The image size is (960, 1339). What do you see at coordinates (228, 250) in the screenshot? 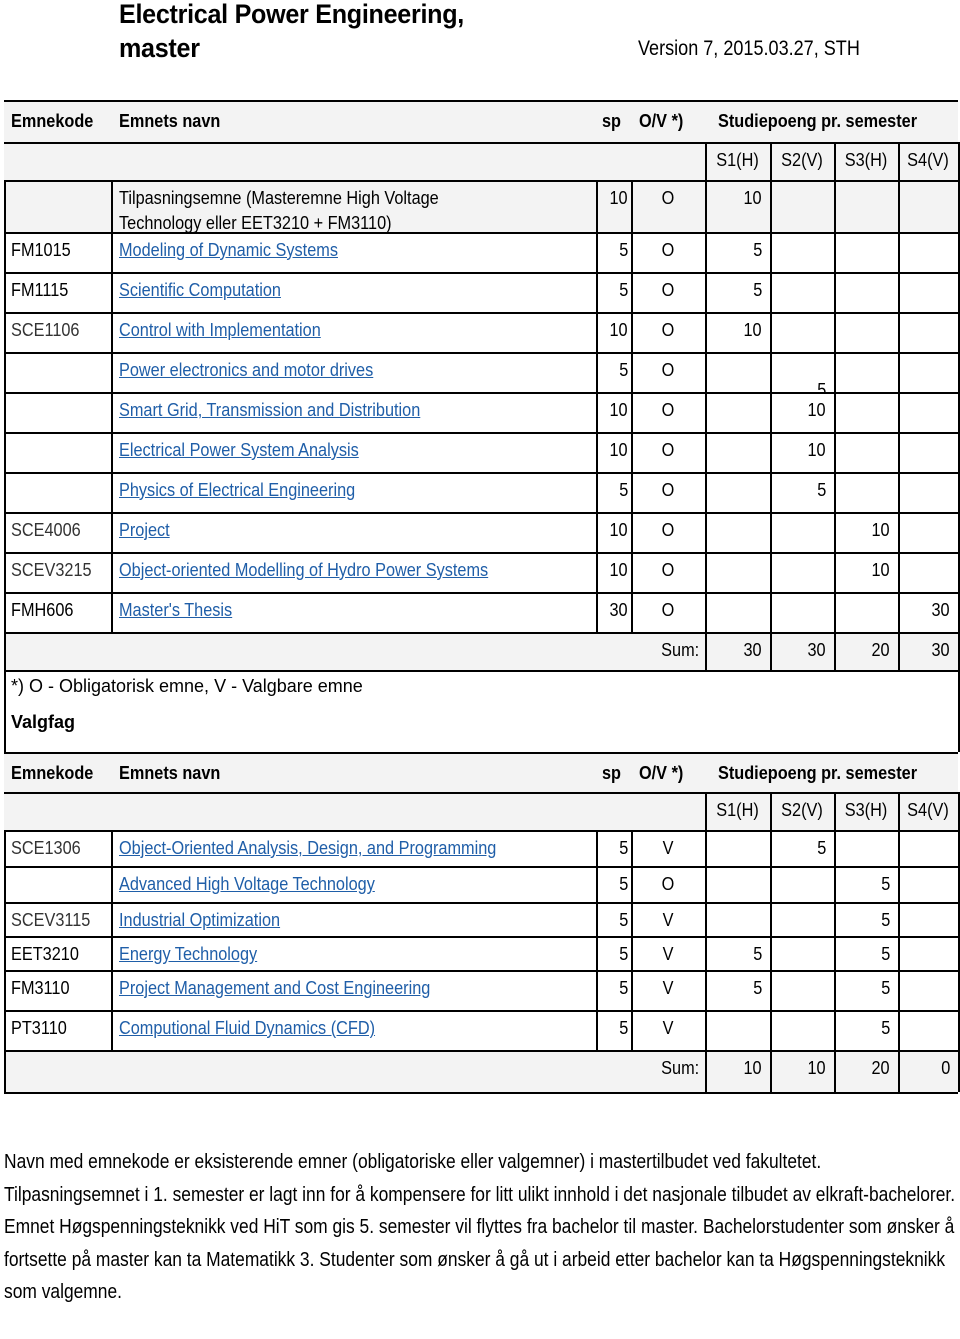
I see `course-link: Modeling of Dynamic Systems` at bounding box center [228, 250].